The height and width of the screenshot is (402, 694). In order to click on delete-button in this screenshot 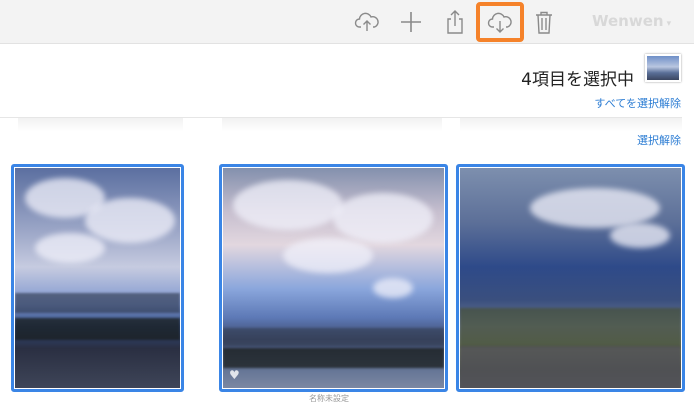, I will do `click(544, 22)`.